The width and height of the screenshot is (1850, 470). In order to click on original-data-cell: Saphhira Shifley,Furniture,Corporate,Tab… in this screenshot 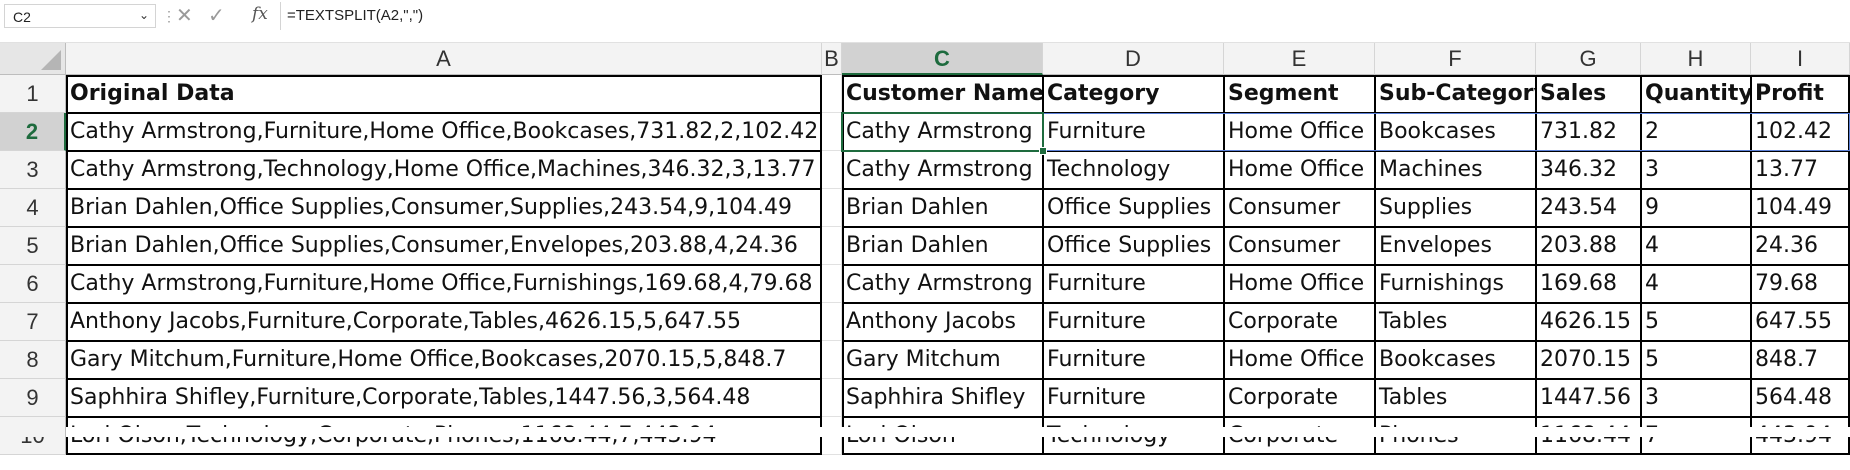, I will do `click(444, 398)`.